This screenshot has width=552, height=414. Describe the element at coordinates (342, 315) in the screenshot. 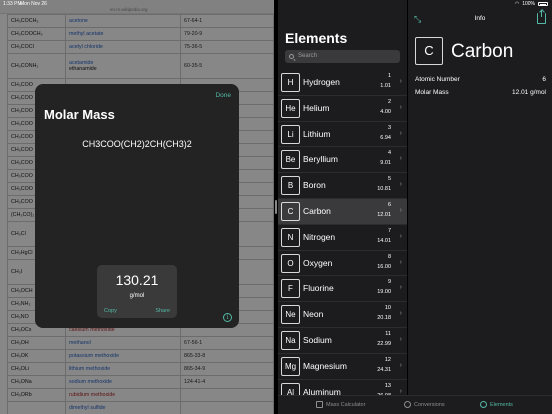

I see `element-row-neon: Ne Neon 10 20.18 ›` at that location.